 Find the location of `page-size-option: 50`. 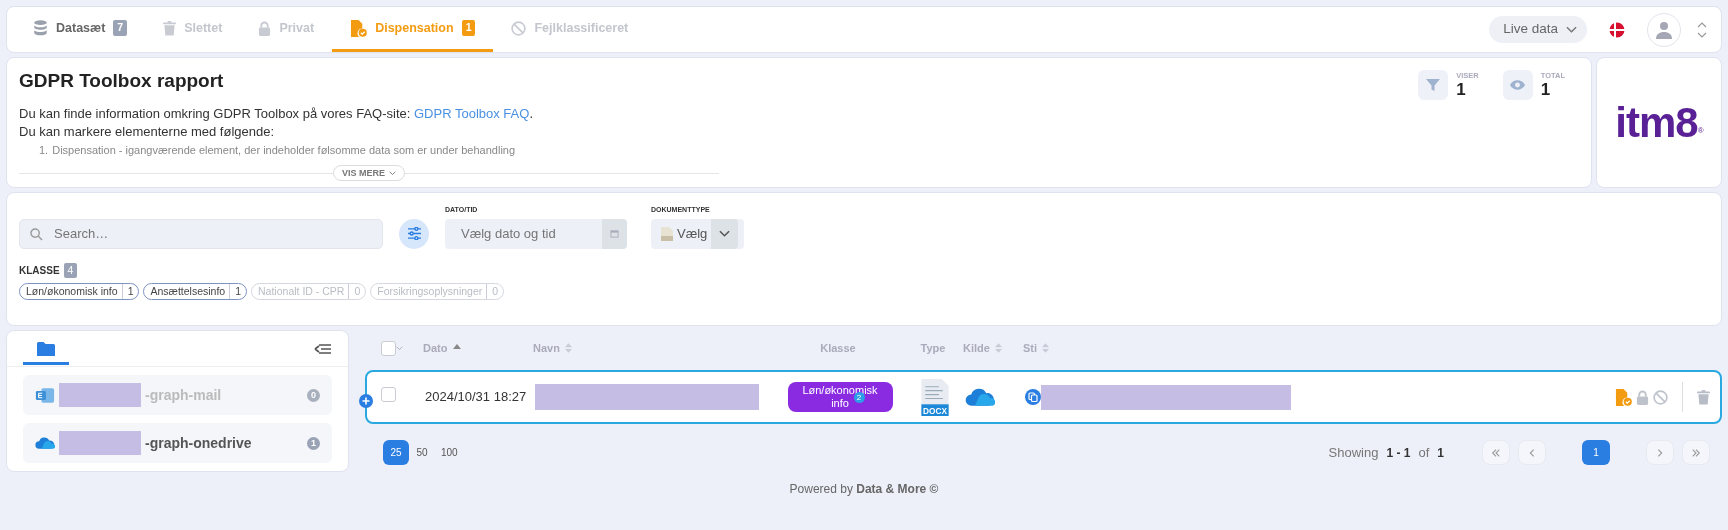

page-size-option: 50 is located at coordinates (422, 452).